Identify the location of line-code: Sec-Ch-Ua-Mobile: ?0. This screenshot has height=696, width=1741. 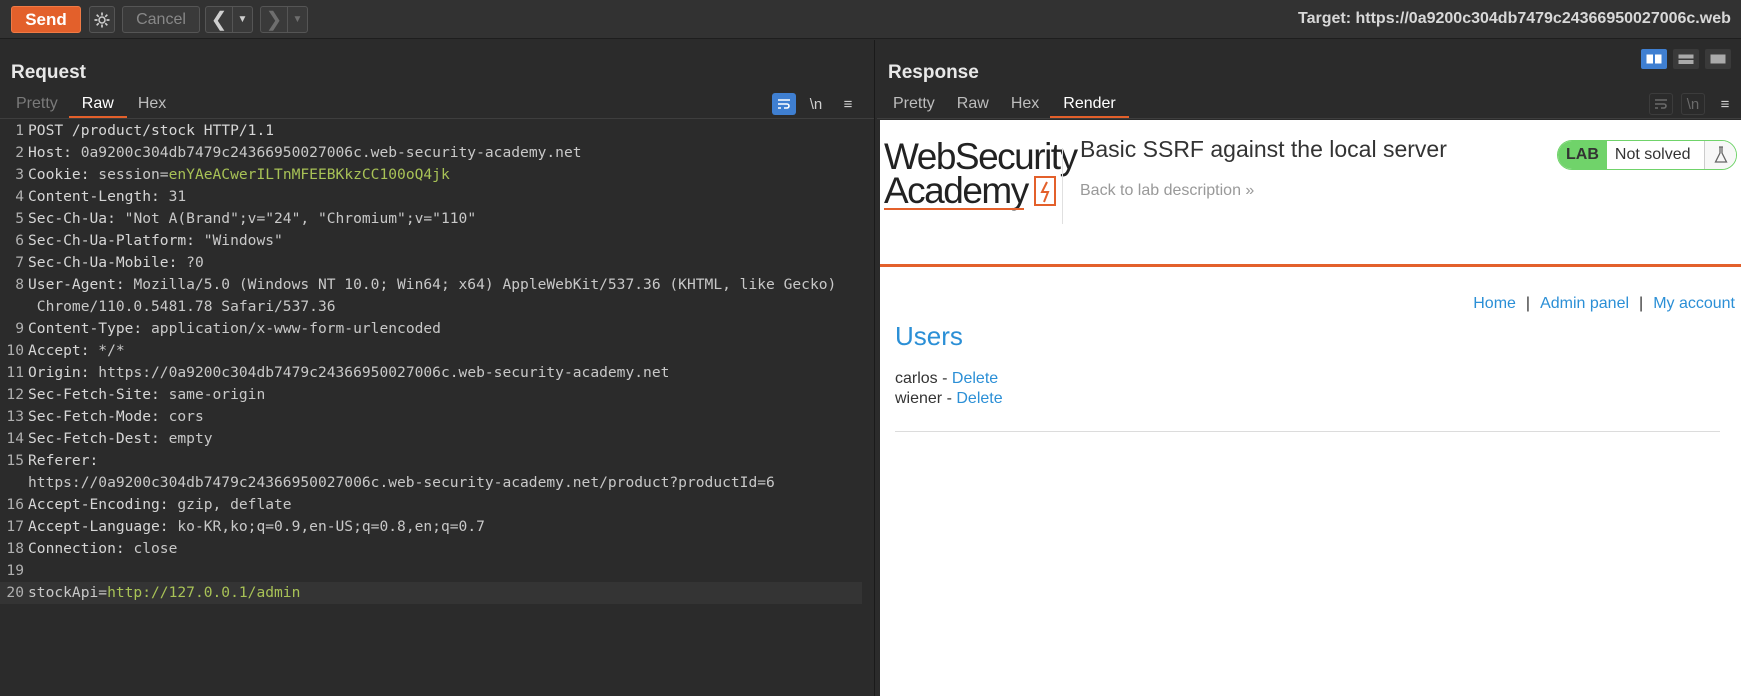
(116, 263).